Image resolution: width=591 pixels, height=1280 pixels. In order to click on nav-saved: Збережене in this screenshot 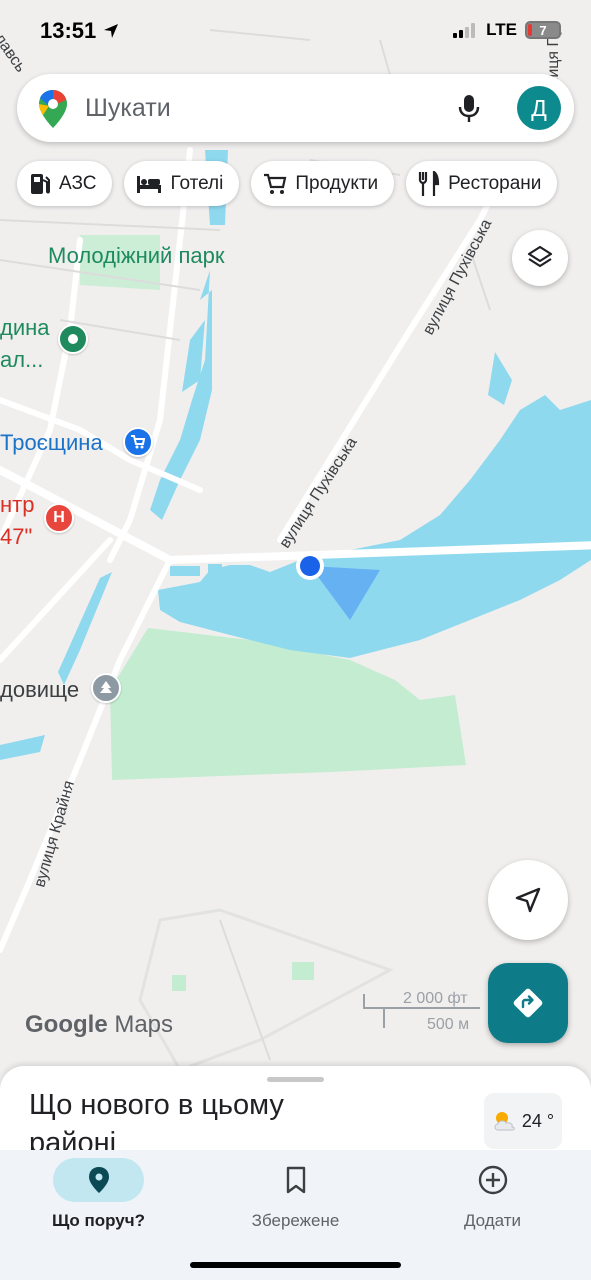, I will do `click(295, 1200)`.